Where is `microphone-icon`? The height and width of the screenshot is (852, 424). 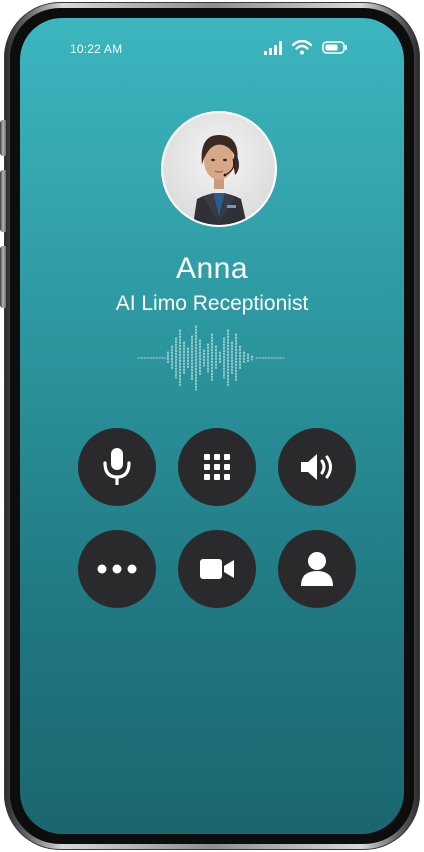
microphone-icon is located at coordinates (117, 466).